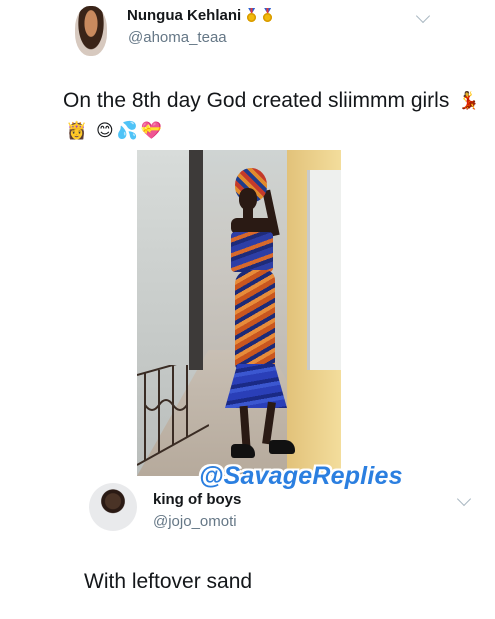  What do you see at coordinates (151, 130) in the screenshot?
I see `heart-ribbon-icon: 💝` at bounding box center [151, 130].